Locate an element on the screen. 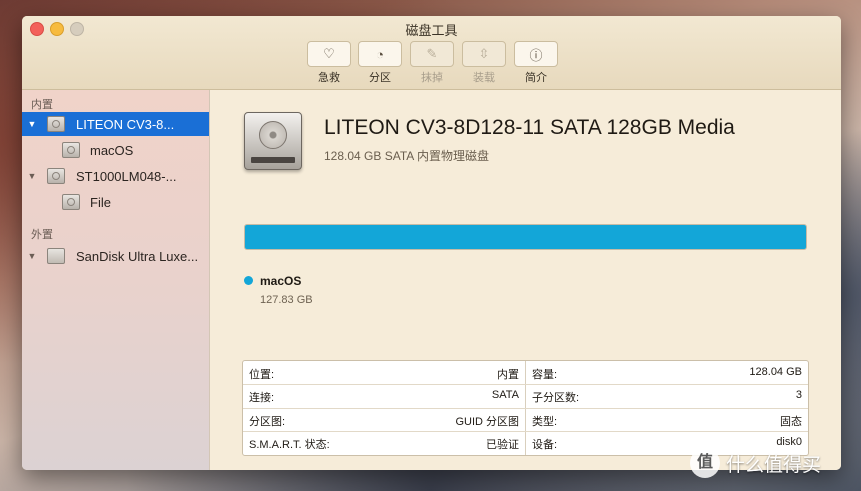  info-value: 3 is located at coordinates (798, 395).